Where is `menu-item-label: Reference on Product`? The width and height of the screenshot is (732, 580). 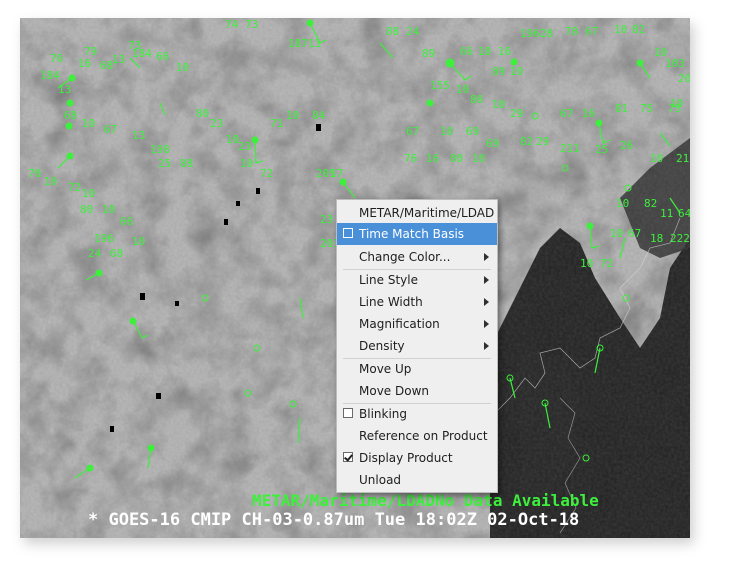 menu-item-label: Reference on Product is located at coordinates (423, 436).